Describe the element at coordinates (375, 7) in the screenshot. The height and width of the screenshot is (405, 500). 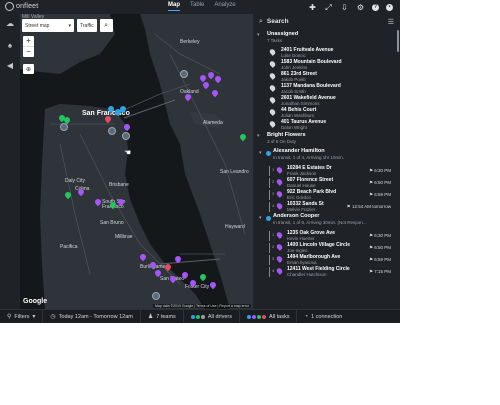
I see `help-icon: ?` at that location.